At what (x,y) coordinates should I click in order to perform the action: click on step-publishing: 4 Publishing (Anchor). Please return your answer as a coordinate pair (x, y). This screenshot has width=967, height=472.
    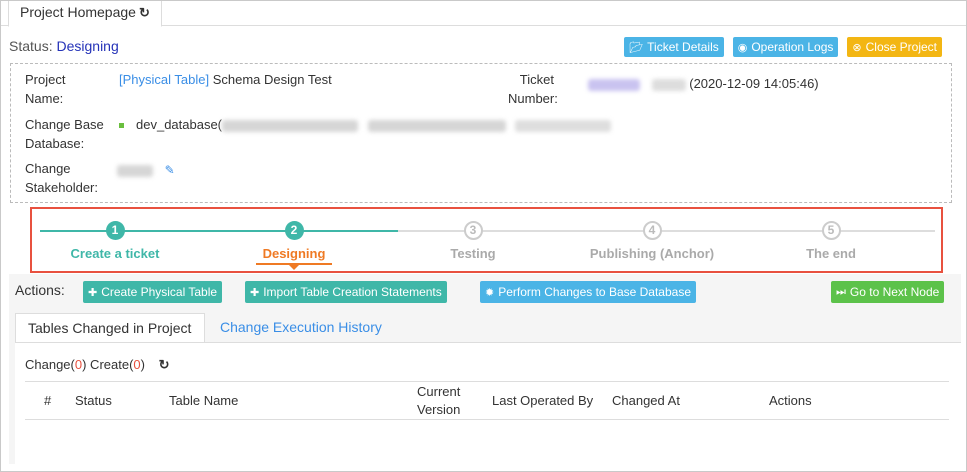
    Looking at the image, I should click on (652, 241).